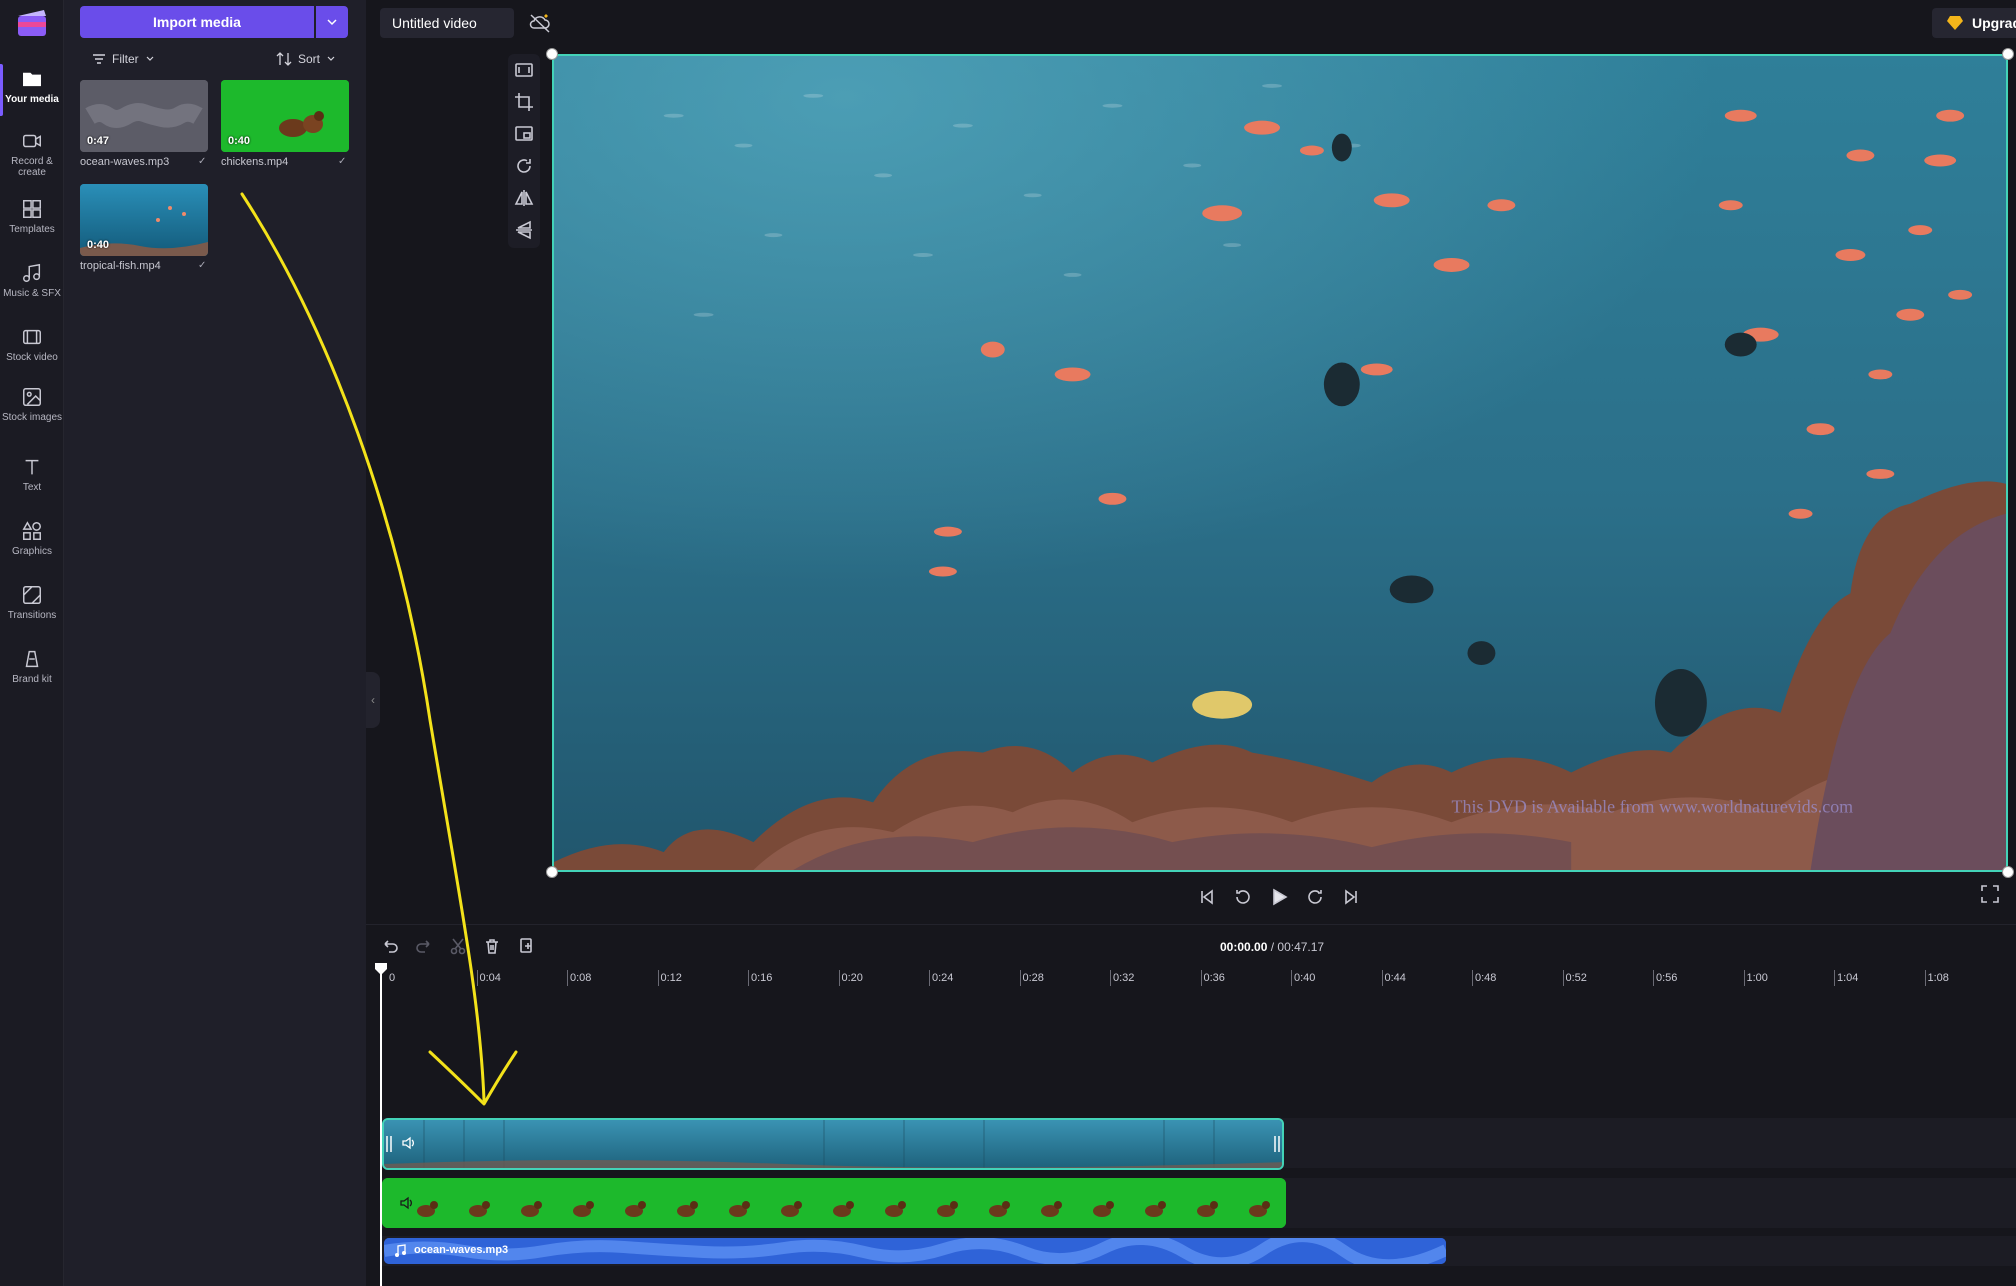  What do you see at coordinates (32, 167) in the screenshot?
I see `rail-item-label: Record & create` at bounding box center [32, 167].